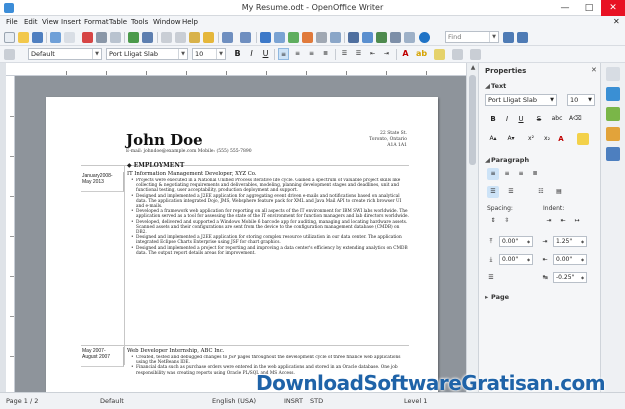 The width and height of the screenshot is (625, 409). I want to click on help-icon, so click(424, 37).